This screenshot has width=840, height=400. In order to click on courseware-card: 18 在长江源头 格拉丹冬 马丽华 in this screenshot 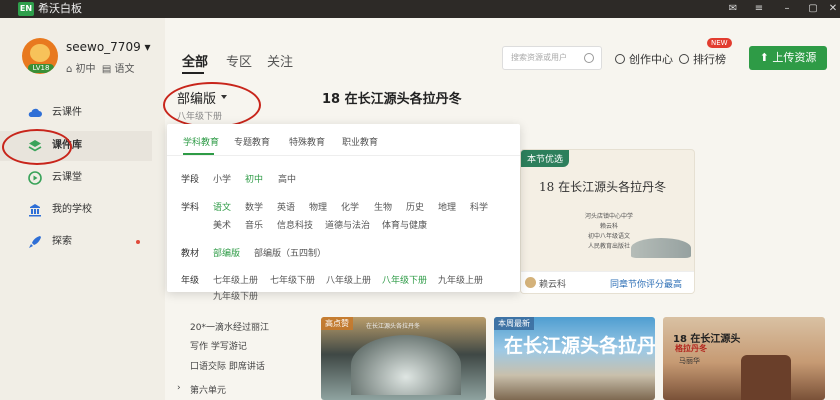, I will do `click(744, 358)`.